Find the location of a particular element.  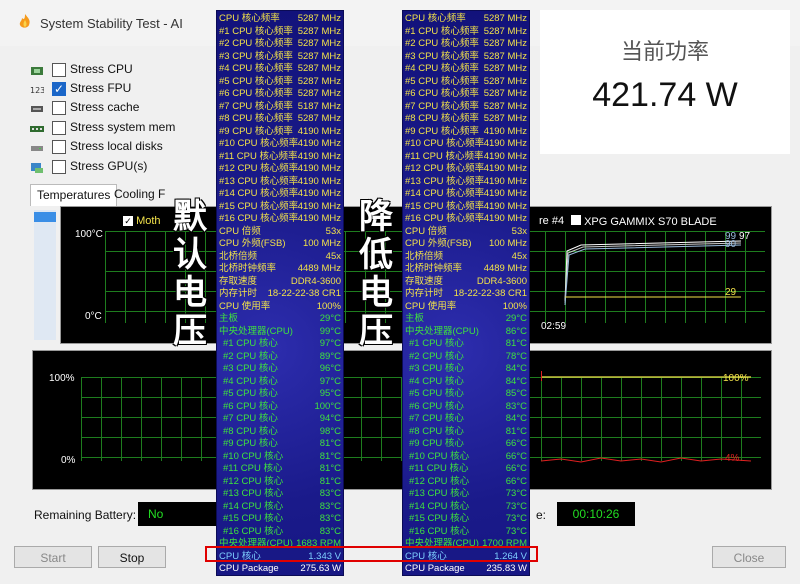

sensor-row: #8 CPU 核心 98°C is located at coordinates (280, 432).